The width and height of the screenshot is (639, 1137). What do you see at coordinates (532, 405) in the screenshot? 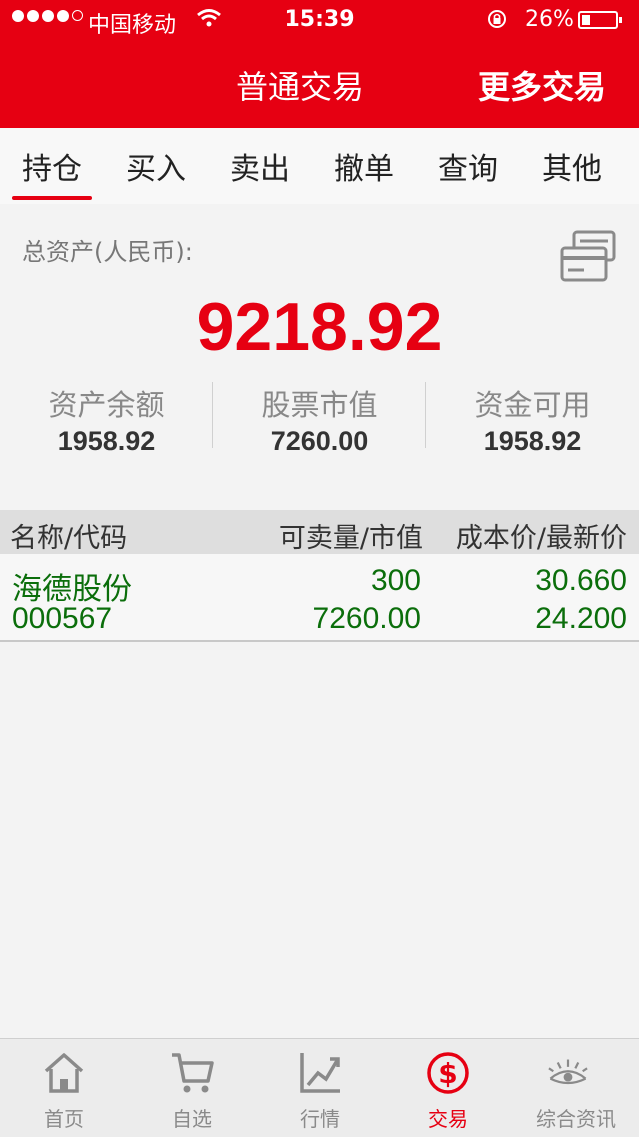
I see `available-funds-label: 资金可用` at bounding box center [532, 405].